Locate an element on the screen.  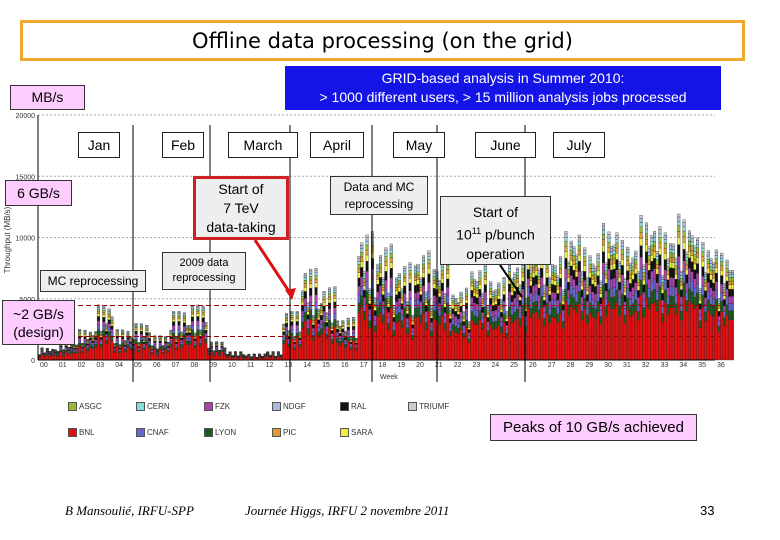
bunch-sup: 11 is located at coordinates (476, 231).